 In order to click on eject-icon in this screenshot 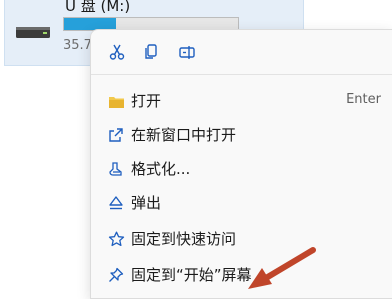, I will do `click(116, 203)`.